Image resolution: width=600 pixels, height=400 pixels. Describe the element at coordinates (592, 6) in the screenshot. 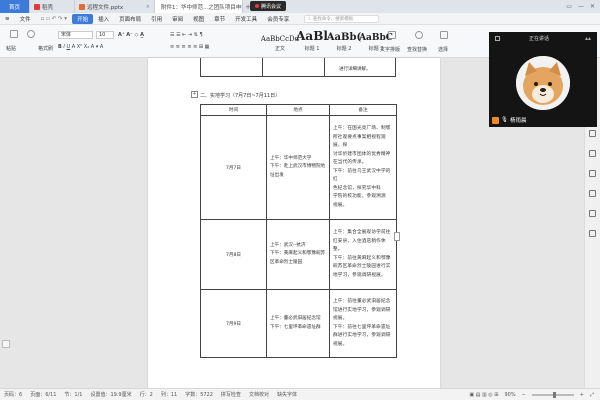

I see `close-window-icon: ✕` at that location.